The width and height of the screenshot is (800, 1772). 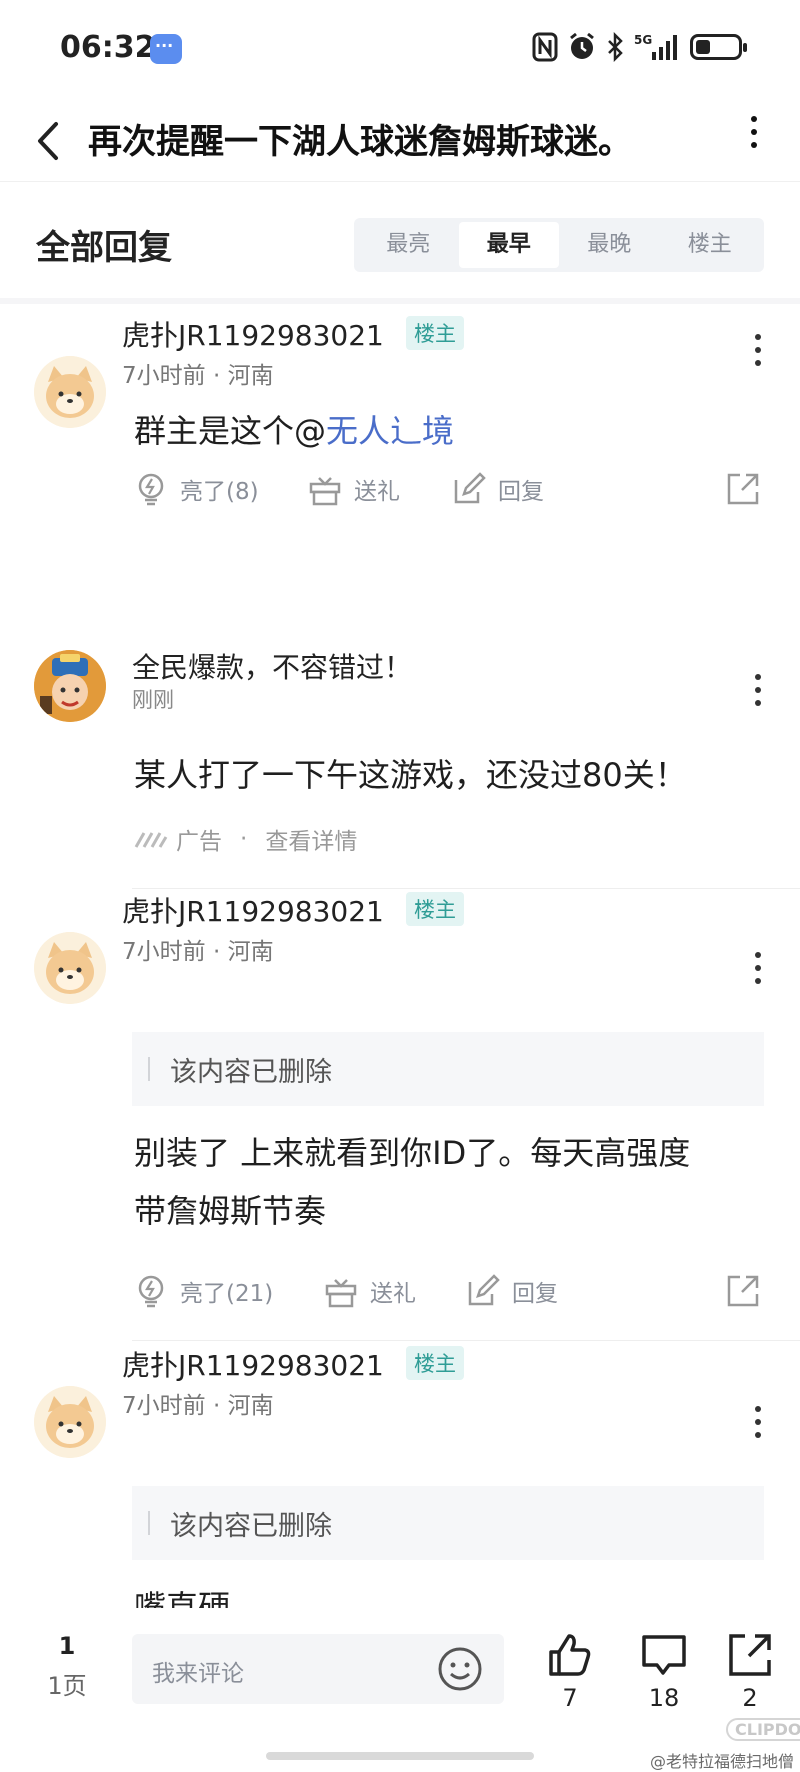 I want to click on battery-icon, so click(x=718, y=47).